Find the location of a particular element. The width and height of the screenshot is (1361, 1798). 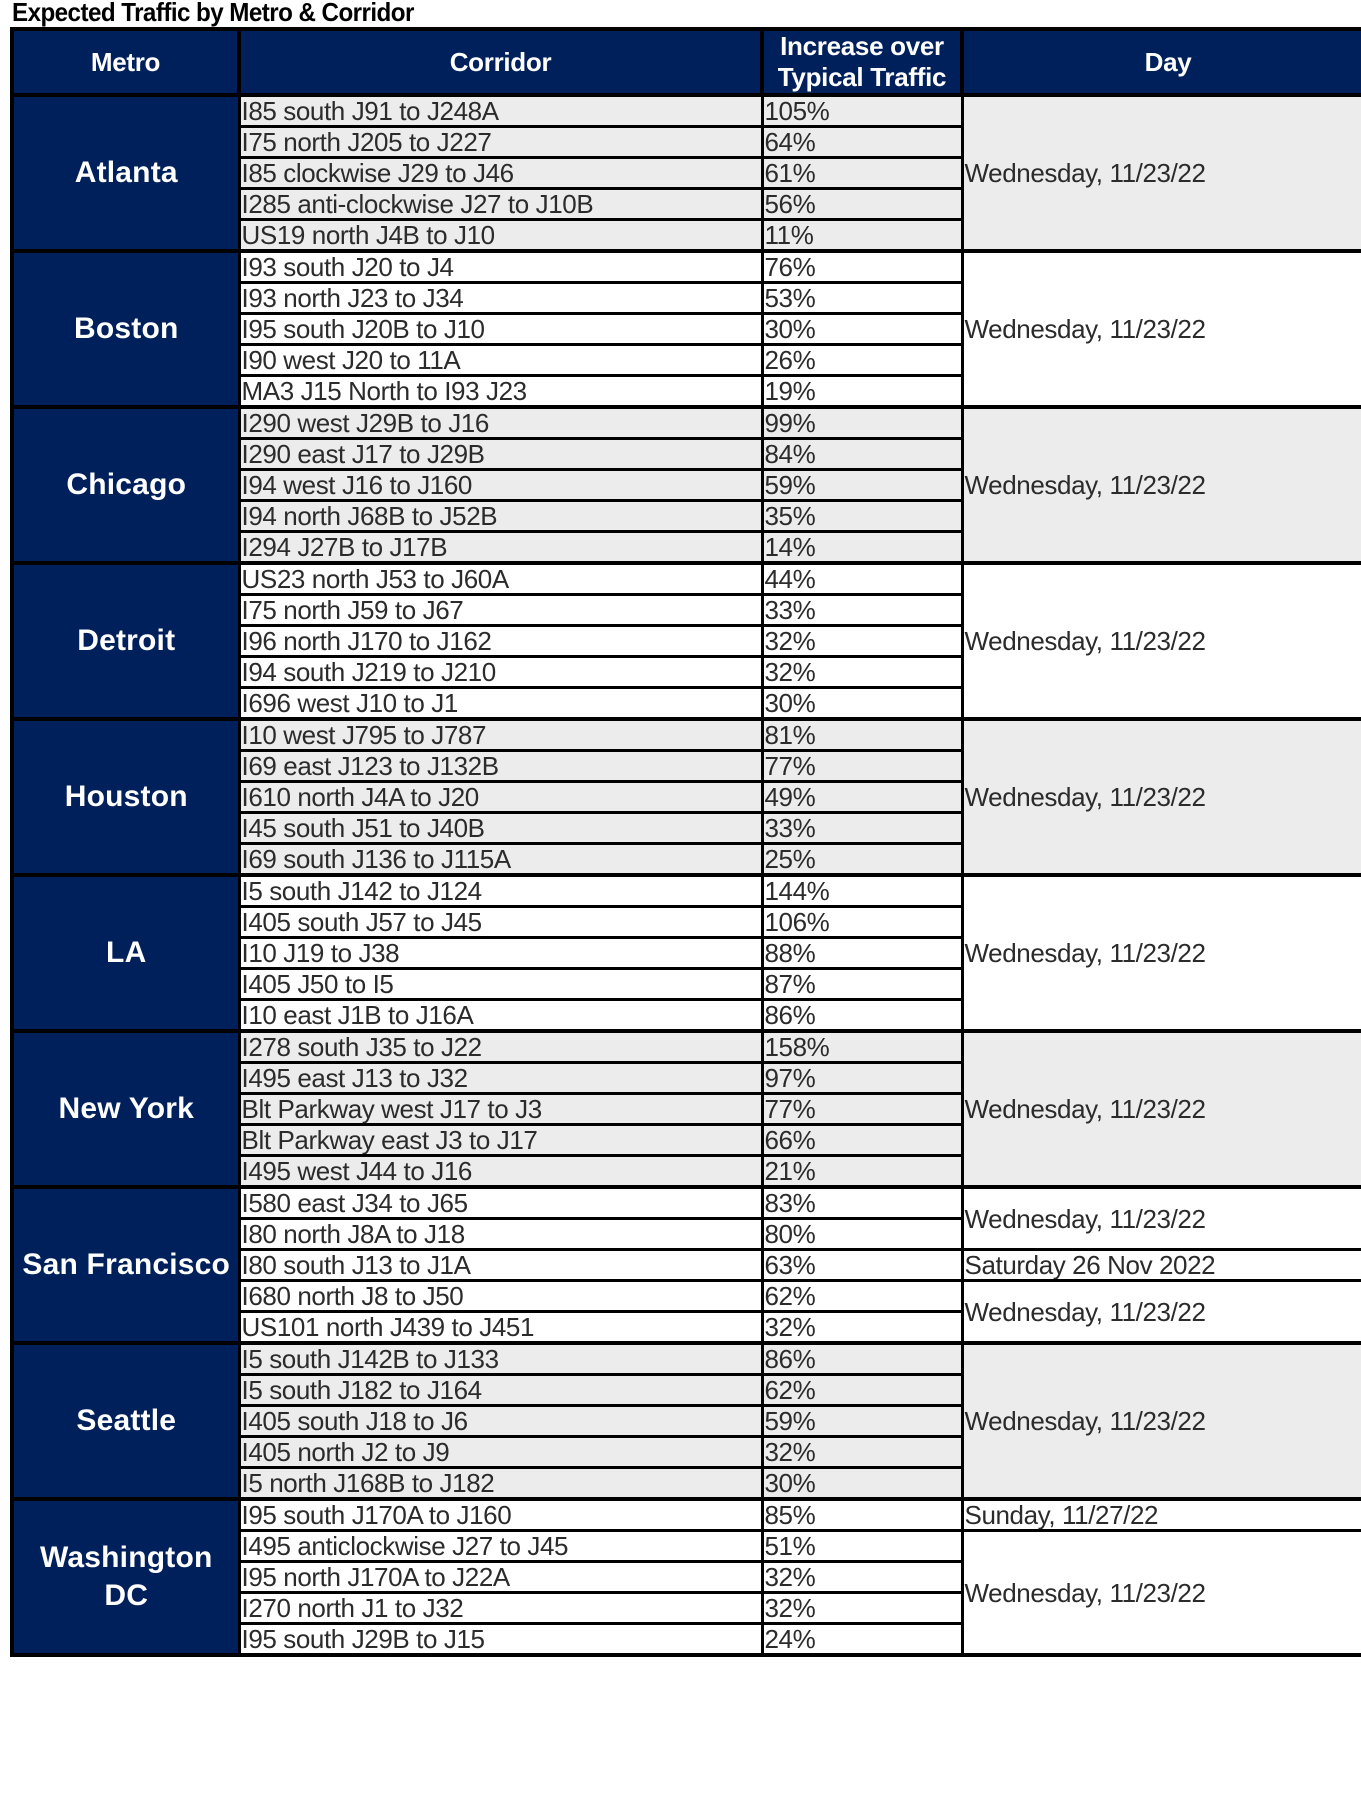

corridor-cell: I69 south J136 to J115A is located at coordinates (500, 859).